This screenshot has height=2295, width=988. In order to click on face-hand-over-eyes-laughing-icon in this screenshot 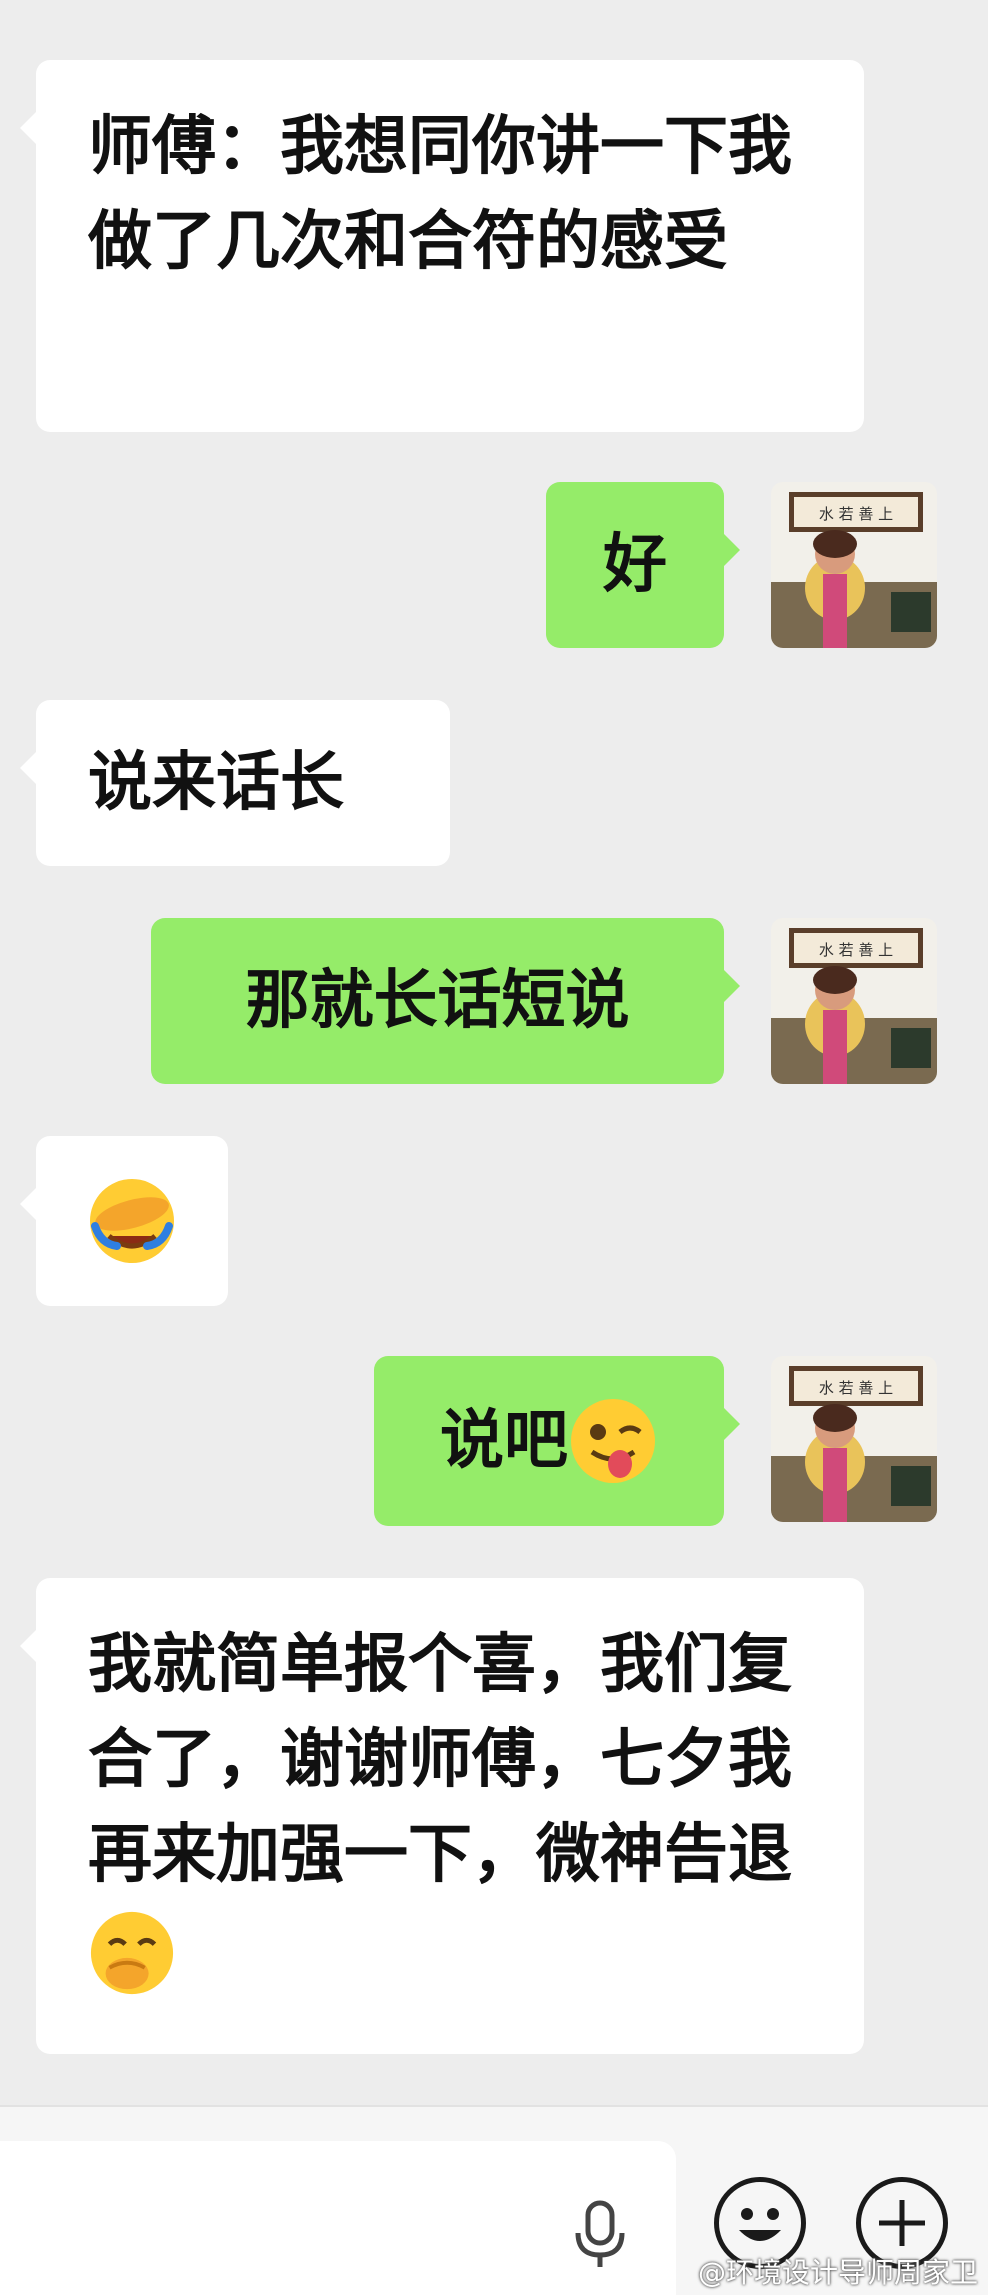, I will do `click(132, 1221)`.